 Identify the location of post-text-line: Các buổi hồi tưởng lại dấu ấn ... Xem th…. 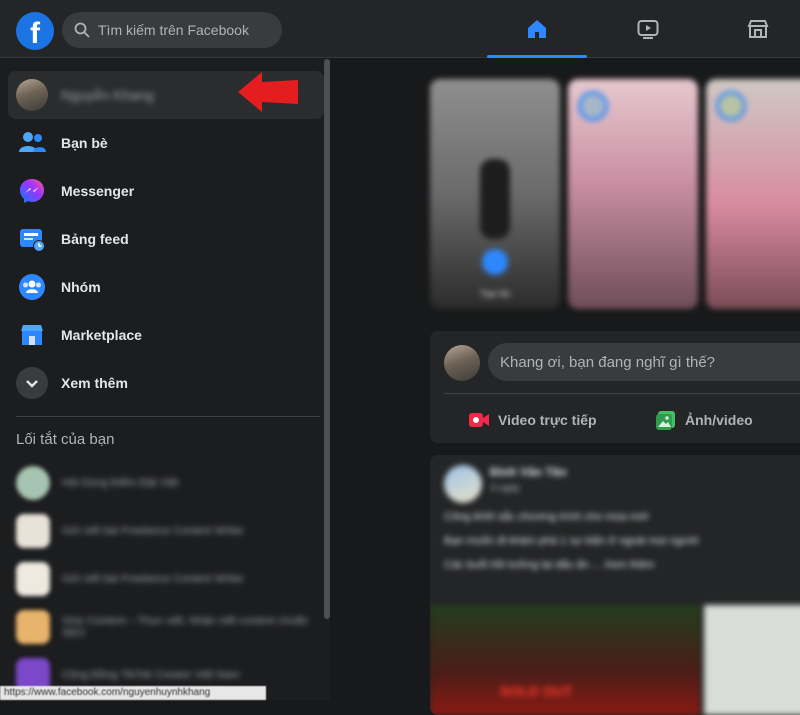
(549, 565).